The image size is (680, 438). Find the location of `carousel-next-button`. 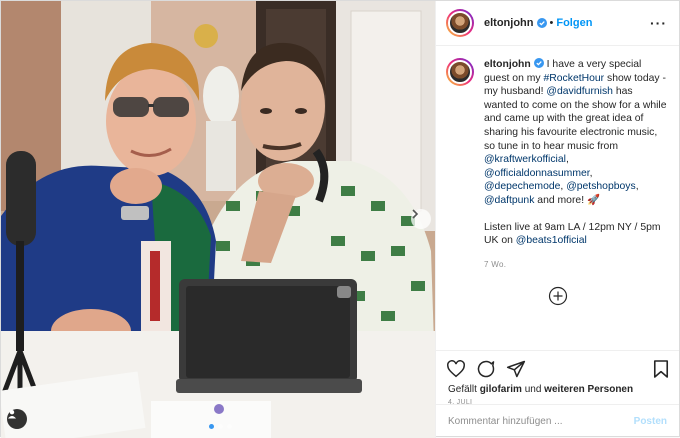

carousel-next-button is located at coordinates (421, 219).